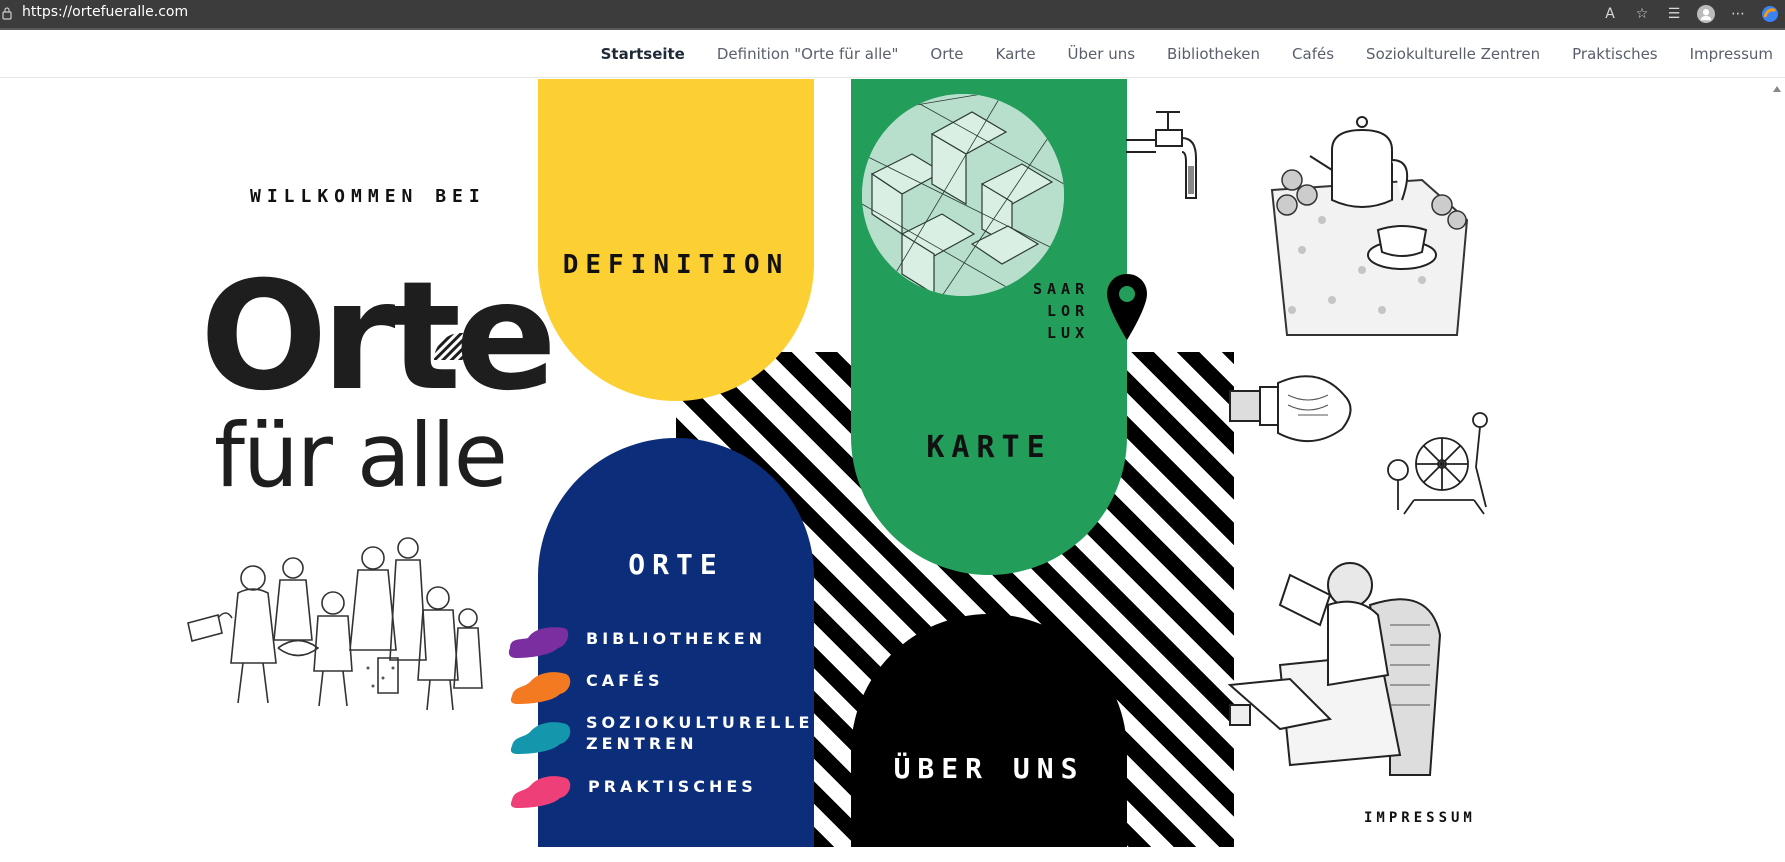 The width and height of the screenshot is (1785, 862). What do you see at coordinates (540, 688) in the screenshot?
I see `orange-brush-icon` at bounding box center [540, 688].